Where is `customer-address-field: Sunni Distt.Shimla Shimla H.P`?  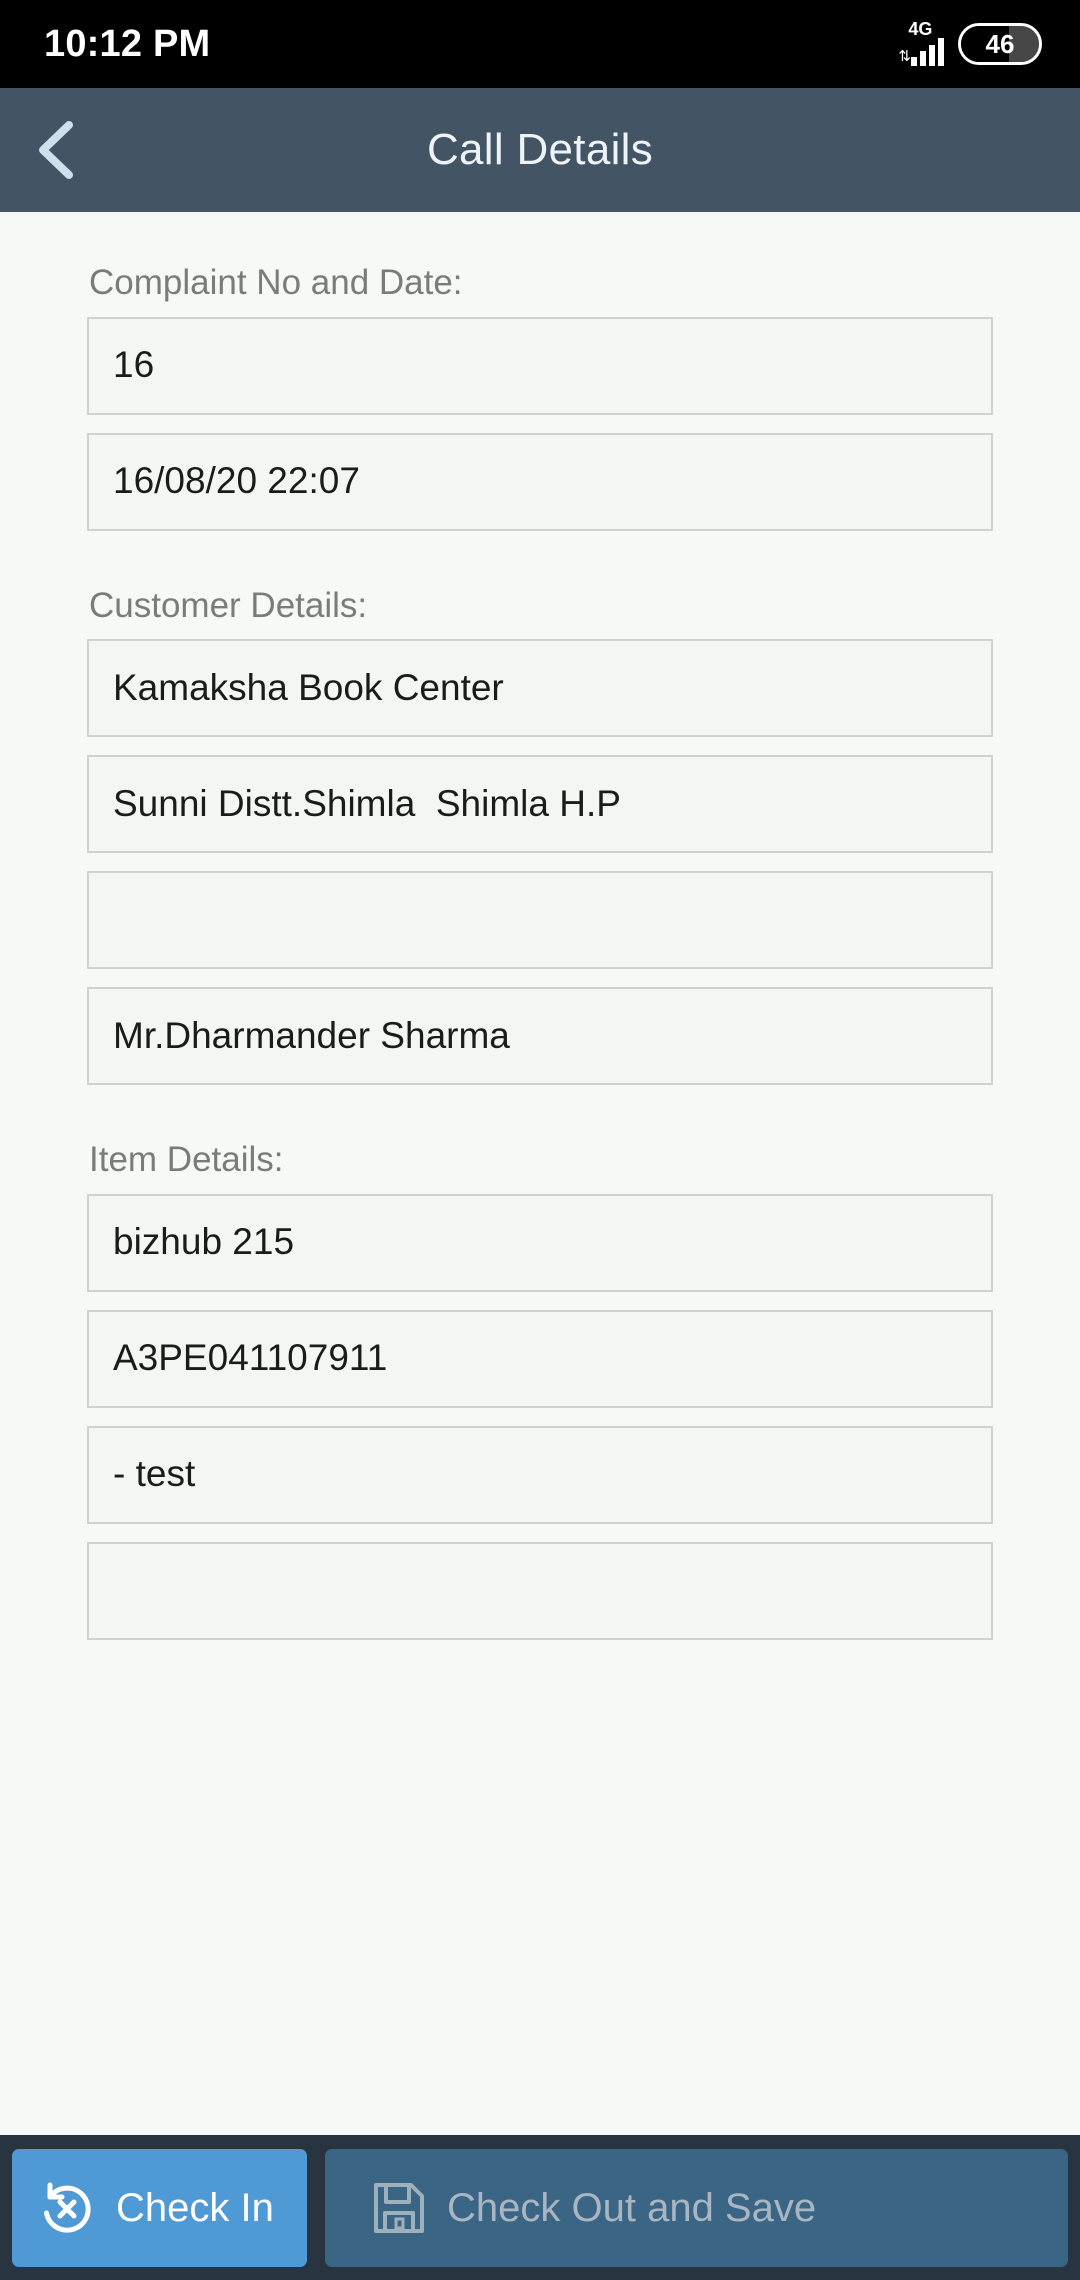 customer-address-field: Sunni Distt.Shimla Shimla H.P is located at coordinates (540, 804).